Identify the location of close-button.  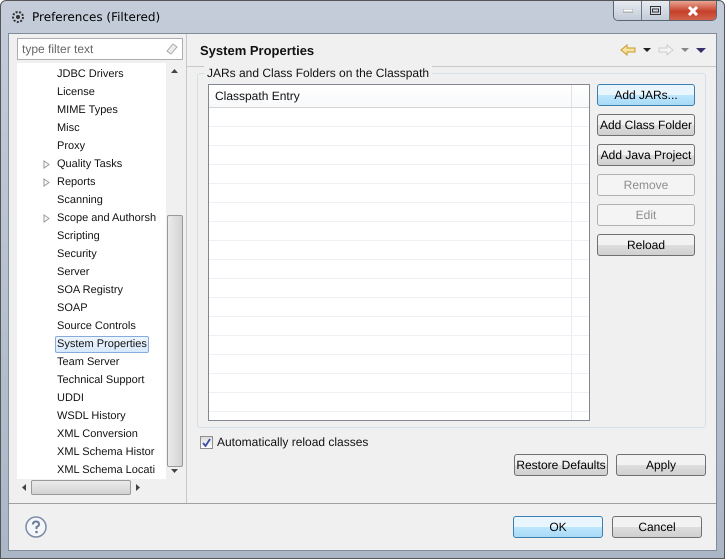
(693, 10).